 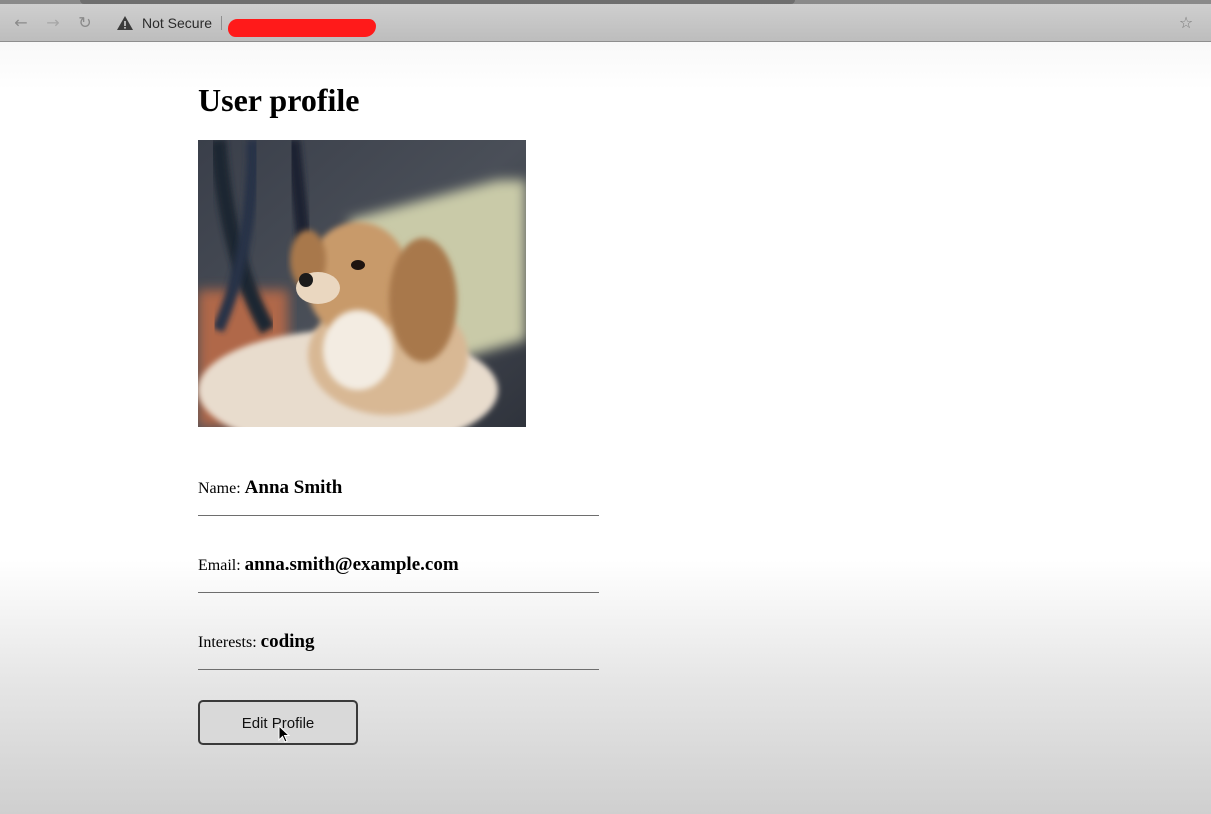 What do you see at coordinates (284, 734) in the screenshot?
I see `mouse-cursor-icon` at bounding box center [284, 734].